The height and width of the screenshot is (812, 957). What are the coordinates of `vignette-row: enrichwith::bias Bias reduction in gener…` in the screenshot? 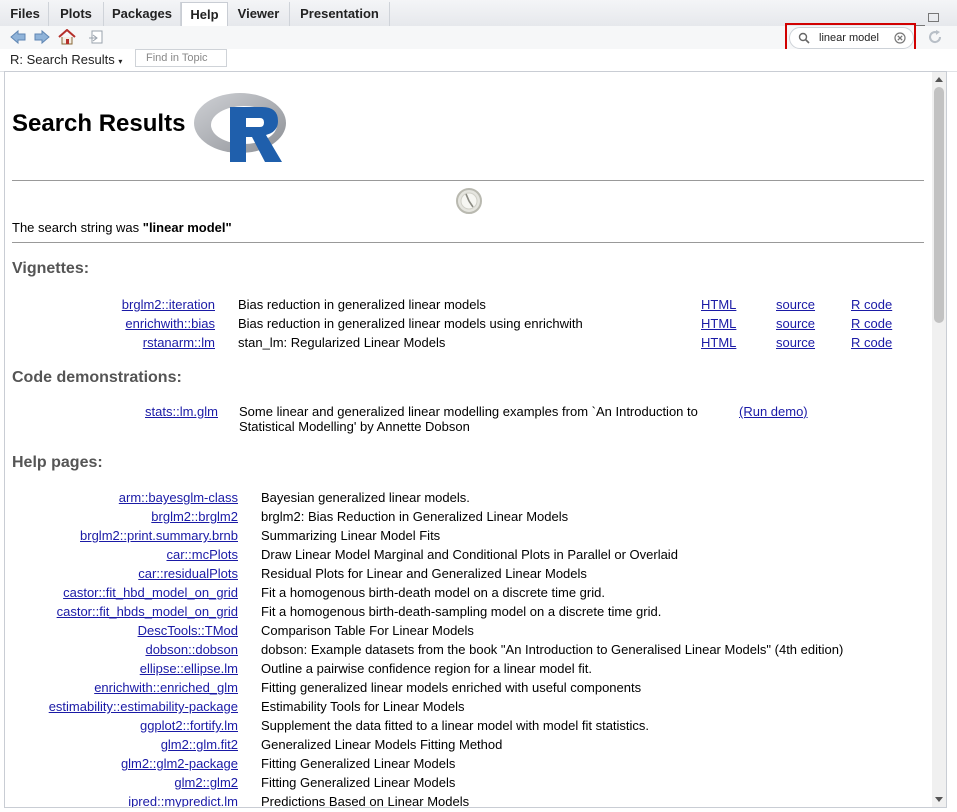 It's located at (468, 325).